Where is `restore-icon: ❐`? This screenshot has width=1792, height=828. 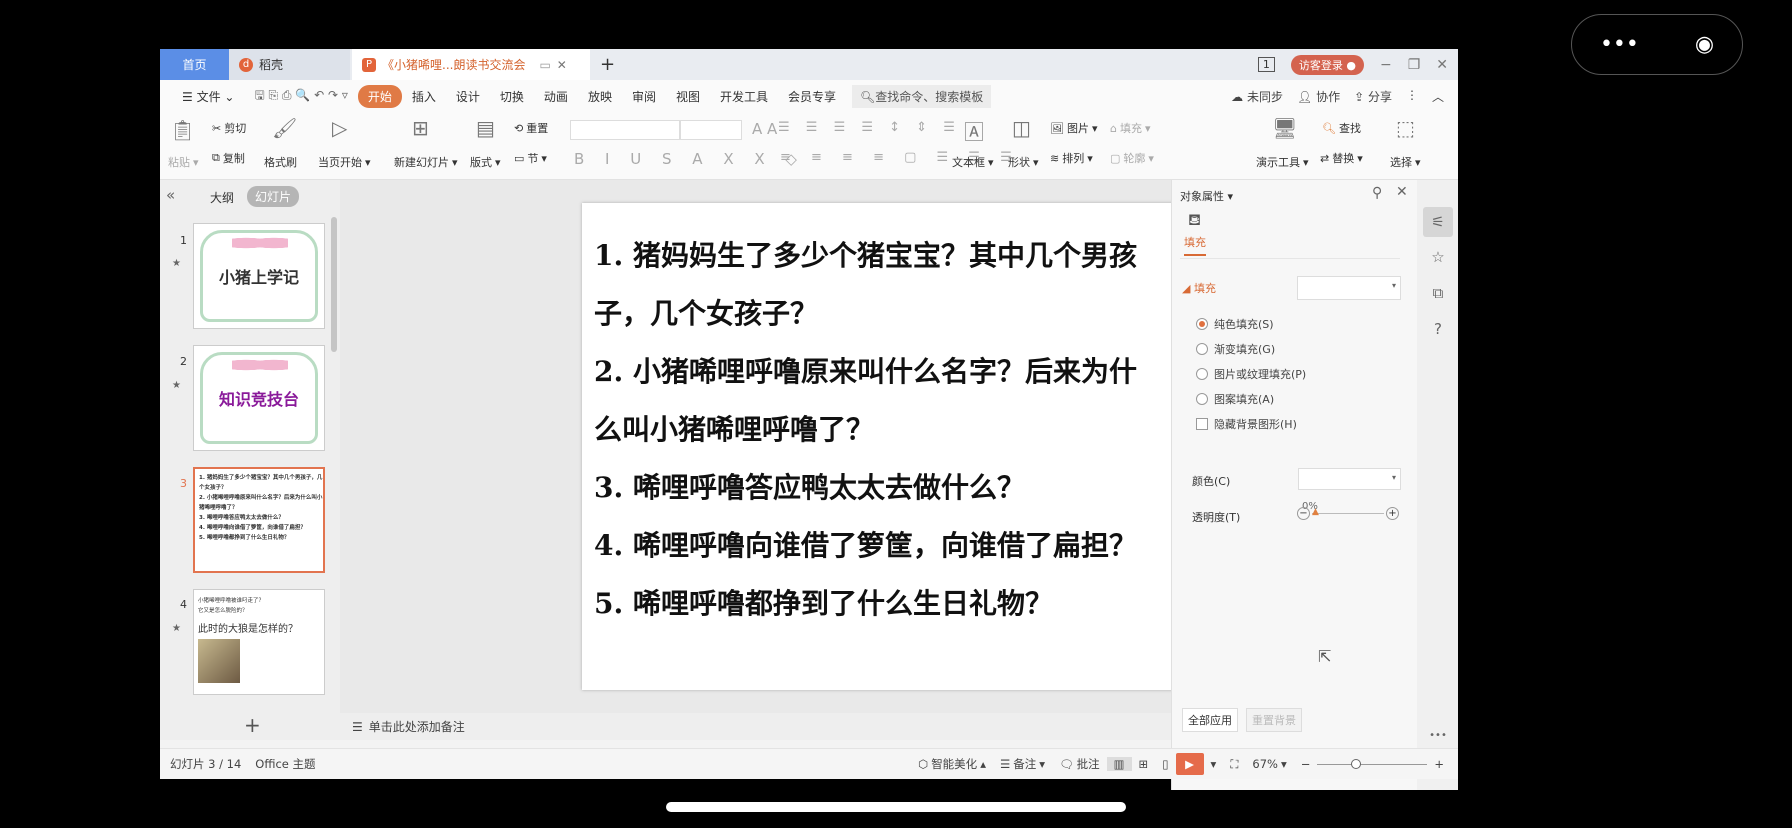
restore-icon: ❐ is located at coordinates (1414, 65).